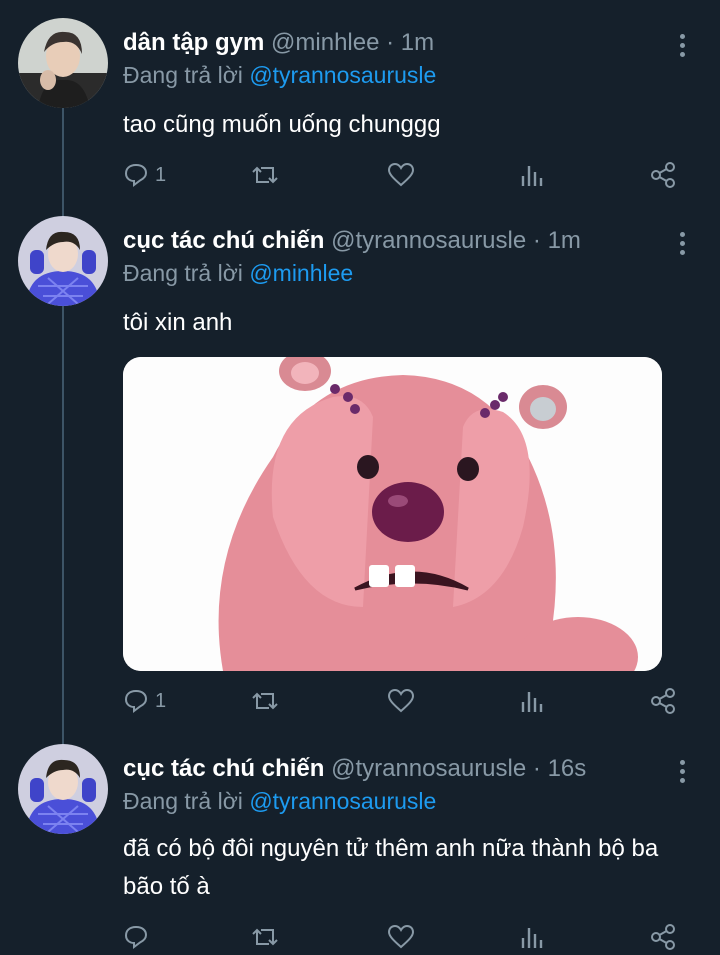 Image resolution: width=720 pixels, height=955 pixels. What do you see at coordinates (301, 273) in the screenshot?
I see `mention-link: @minhlee` at bounding box center [301, 273].